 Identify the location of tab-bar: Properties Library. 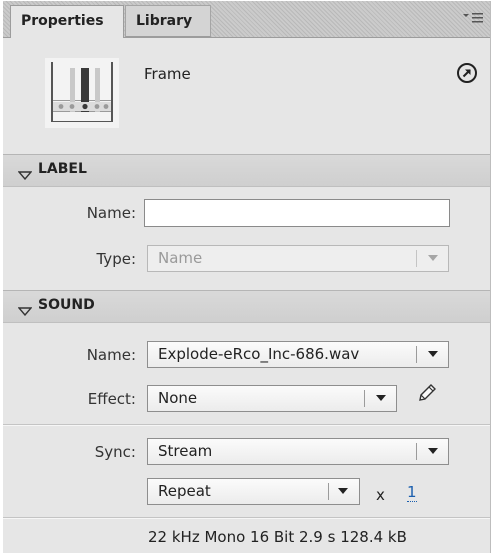
(246, 19).